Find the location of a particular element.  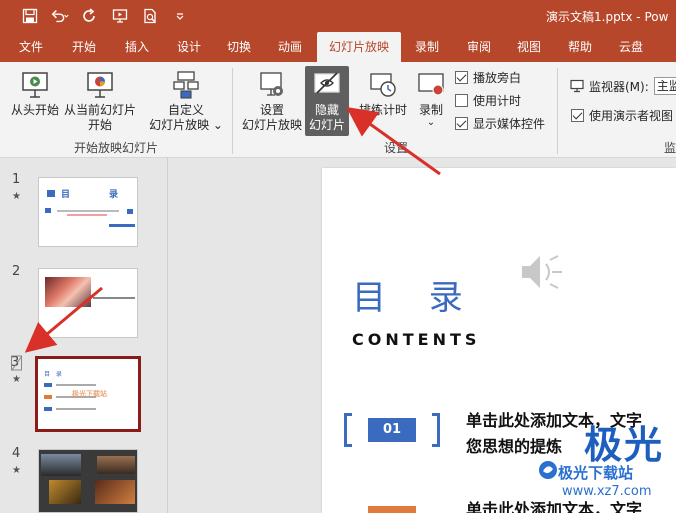

presenter-view-check is located at coordinates (577, 115).